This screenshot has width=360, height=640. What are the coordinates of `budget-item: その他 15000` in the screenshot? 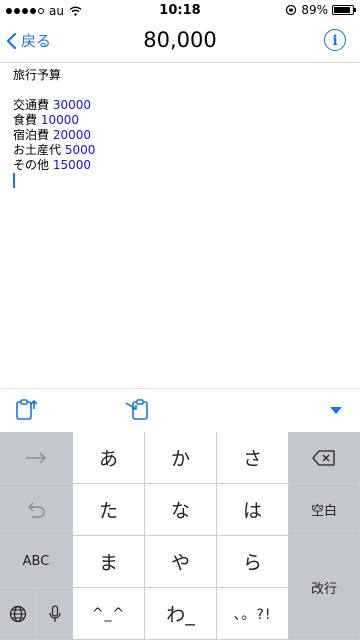 It's located at (180, 165).